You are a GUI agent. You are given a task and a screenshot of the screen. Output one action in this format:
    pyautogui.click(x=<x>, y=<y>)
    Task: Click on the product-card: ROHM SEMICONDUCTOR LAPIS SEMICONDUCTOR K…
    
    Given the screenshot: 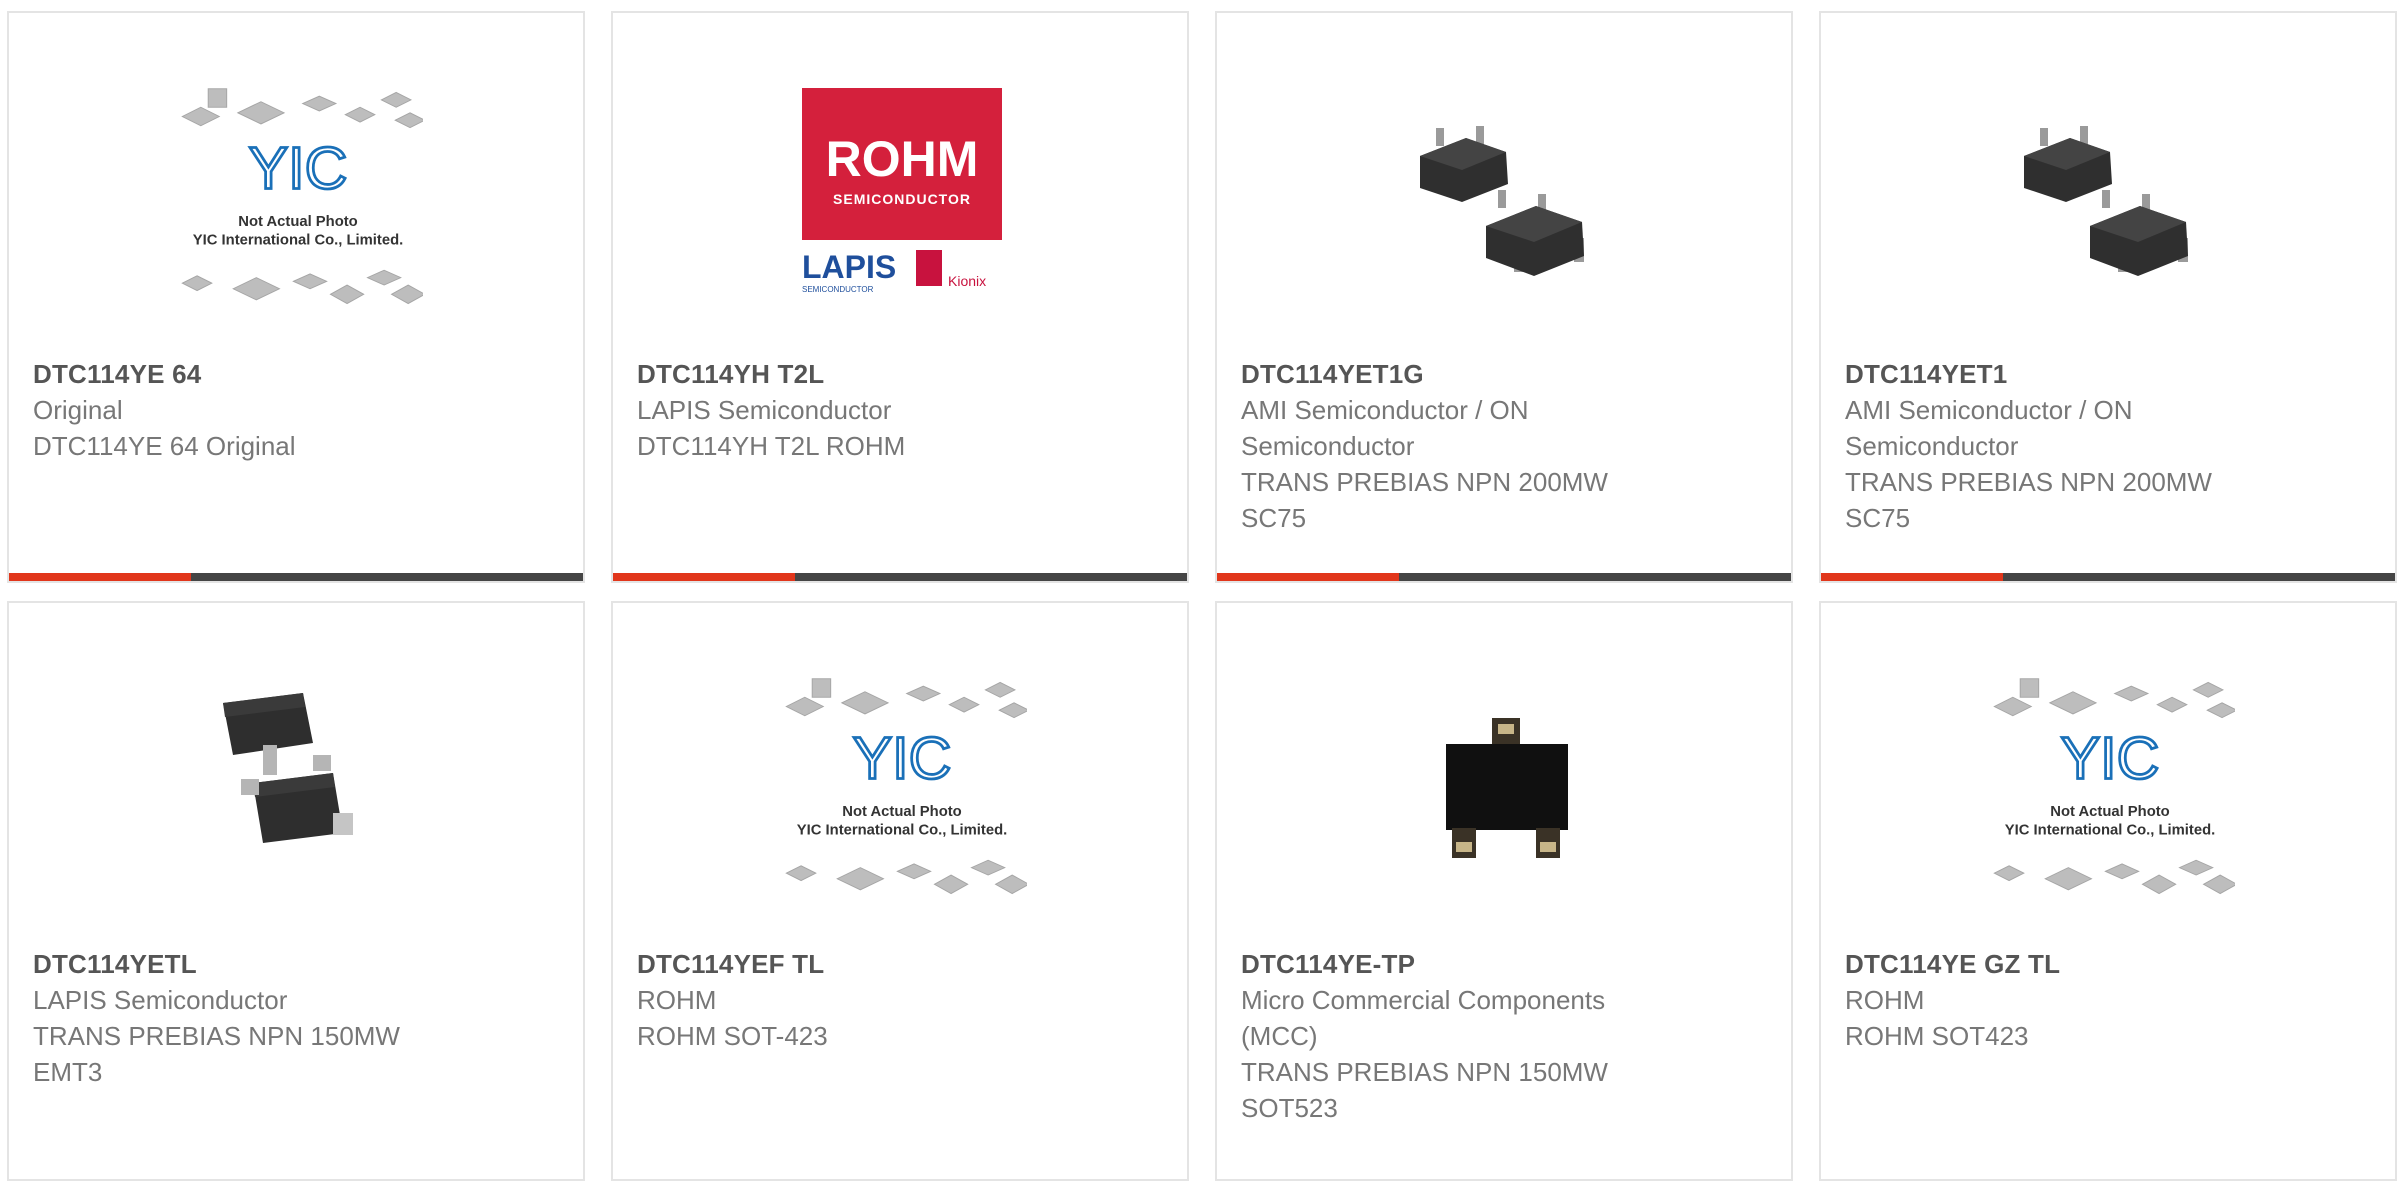 What is the action you would take?
    pyautogui.click(x=900, y=297)
    